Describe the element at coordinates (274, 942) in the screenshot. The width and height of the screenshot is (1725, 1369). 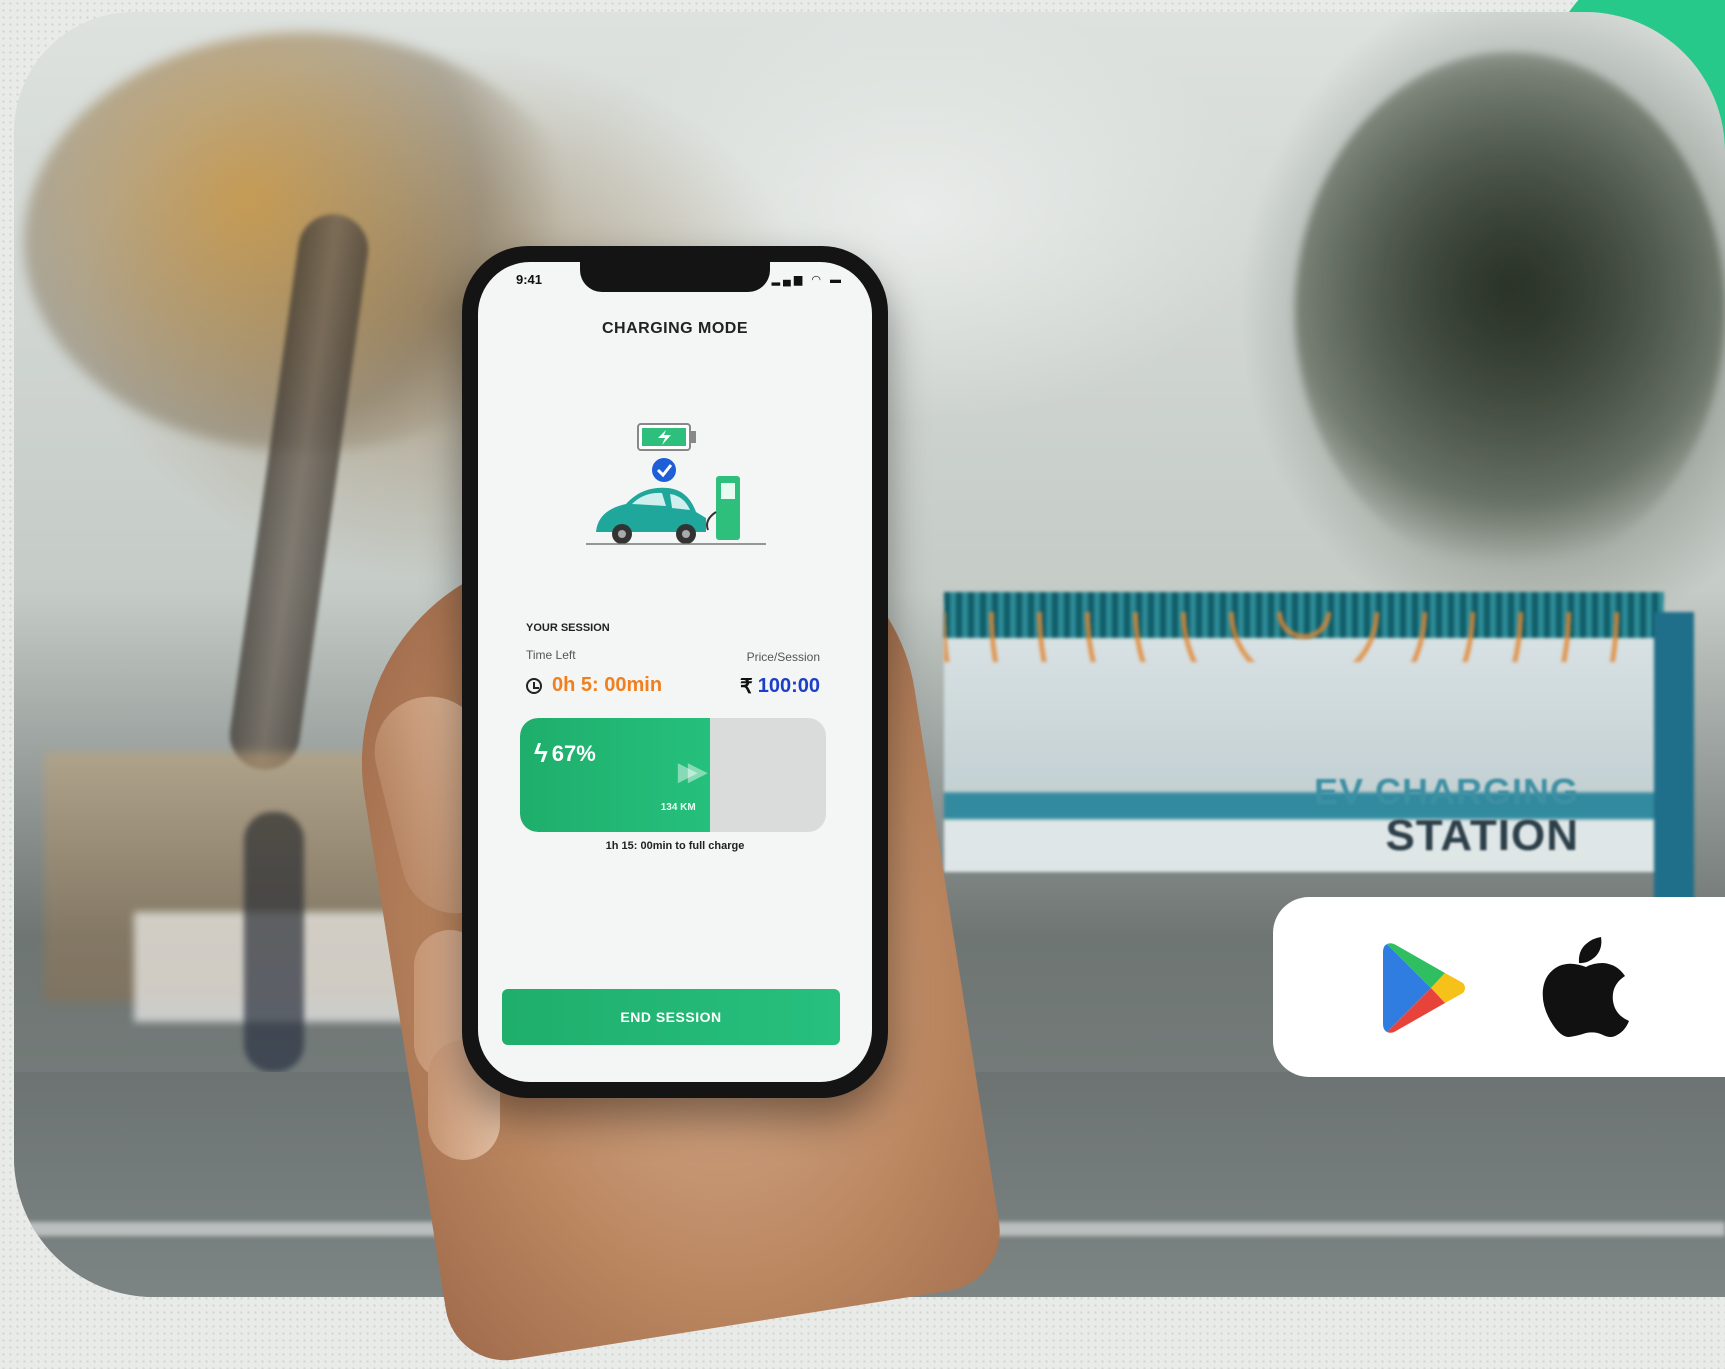
I see `background-person` at that location.